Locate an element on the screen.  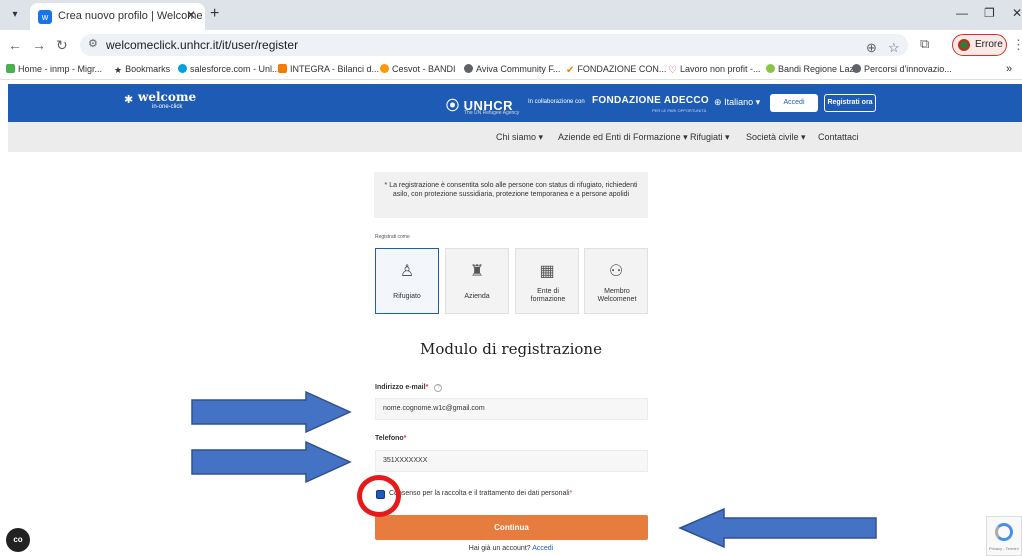
annotation-circle-consent is located at coordinates (379, 496).